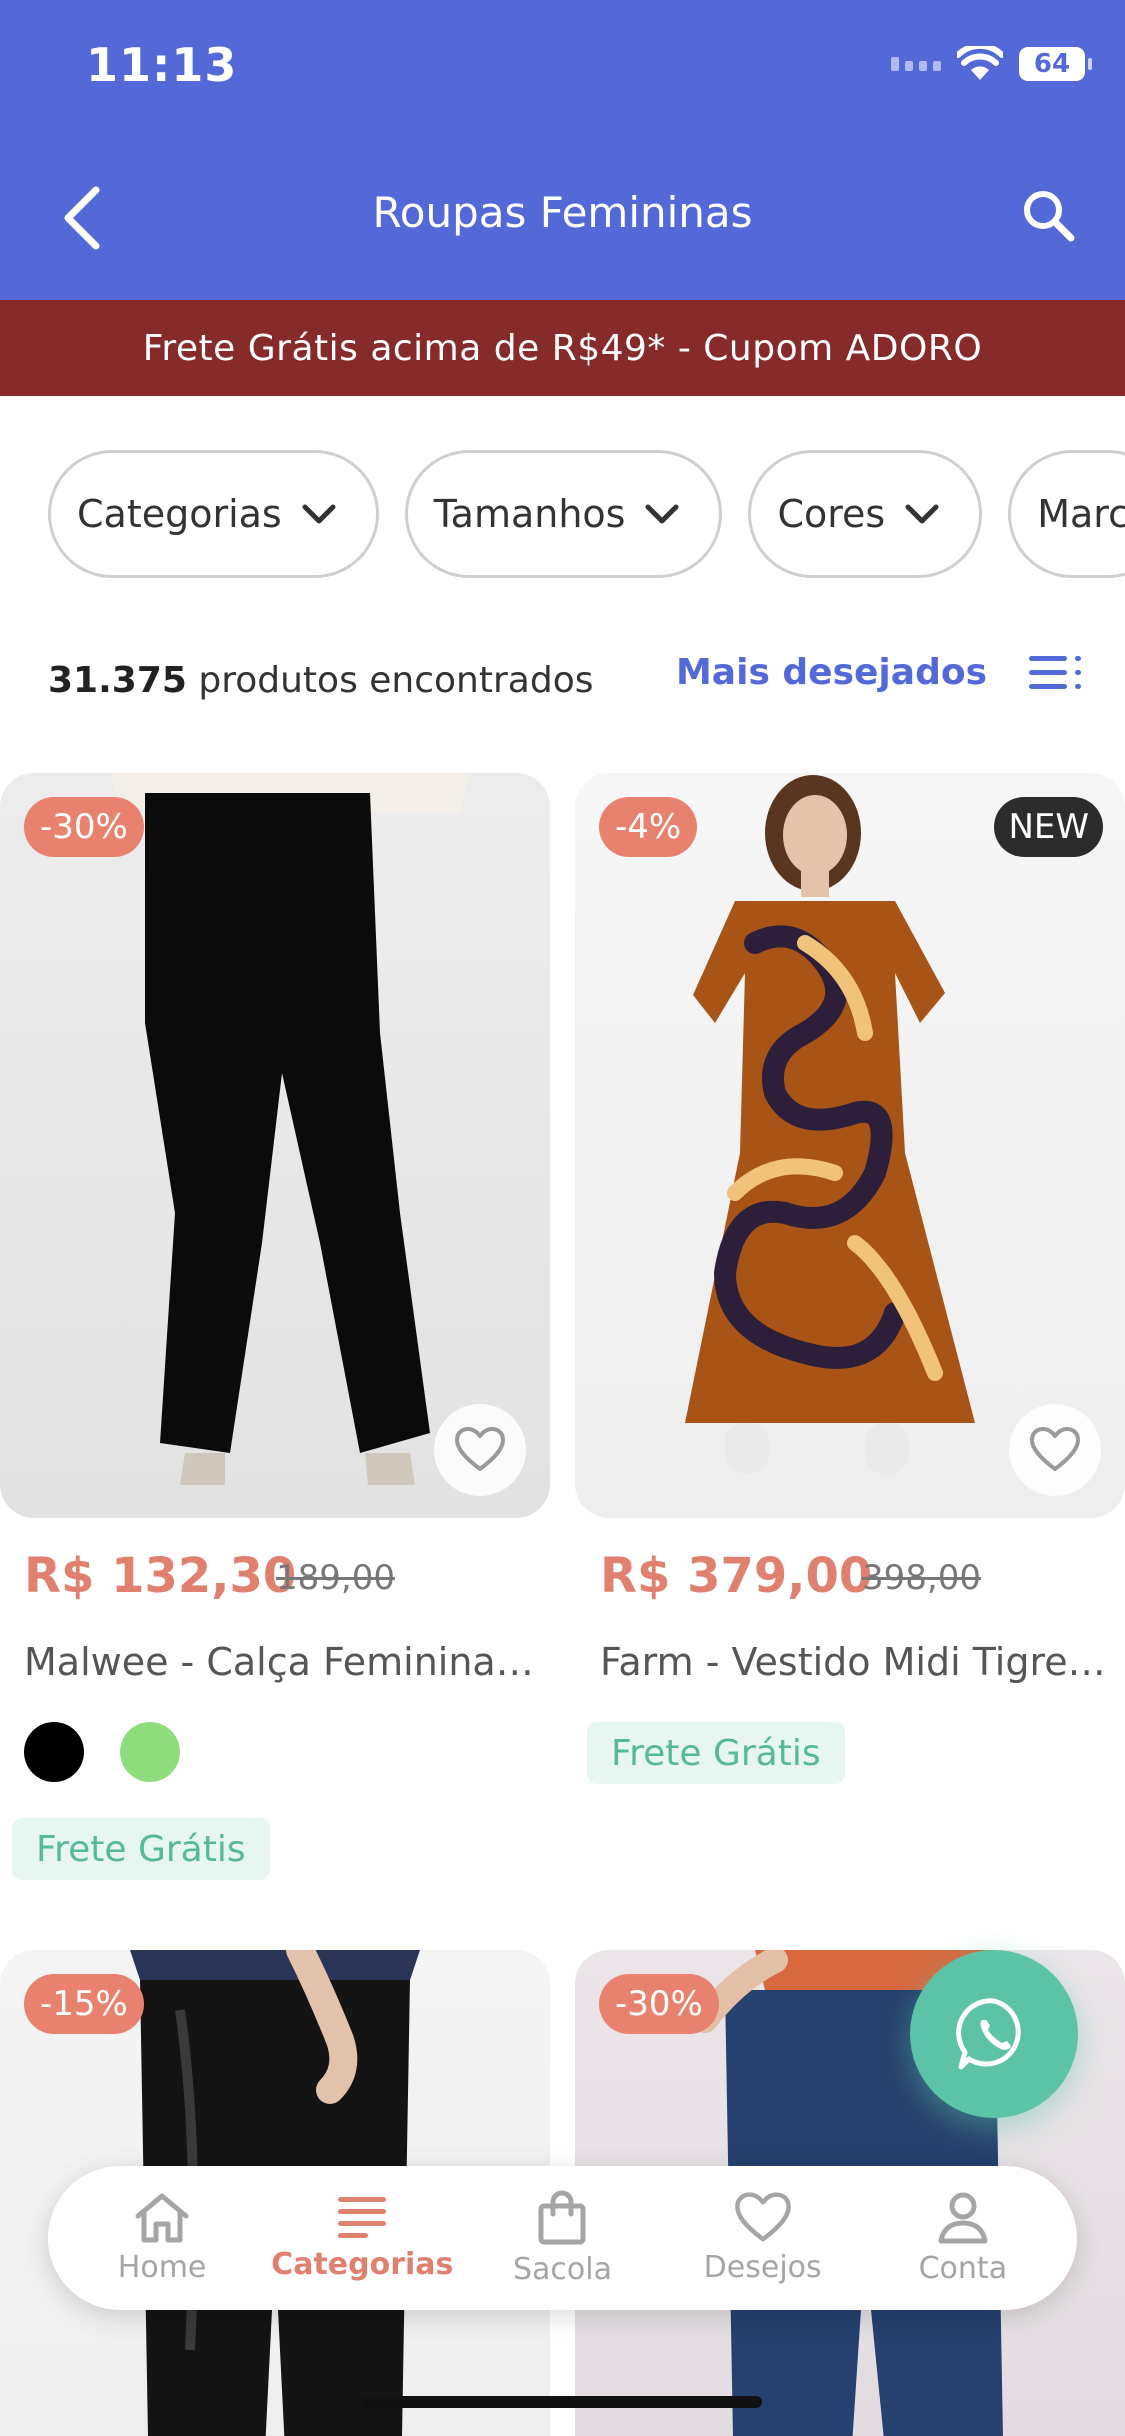 Image resolution: width=1125 pixels, height=2436 pixels. I want to click on user-icon, so click(963, 2217).